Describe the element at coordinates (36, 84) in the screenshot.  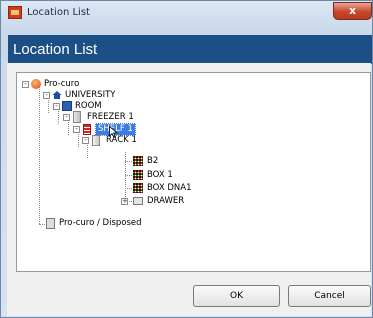
I see `globe-icon` at that location.